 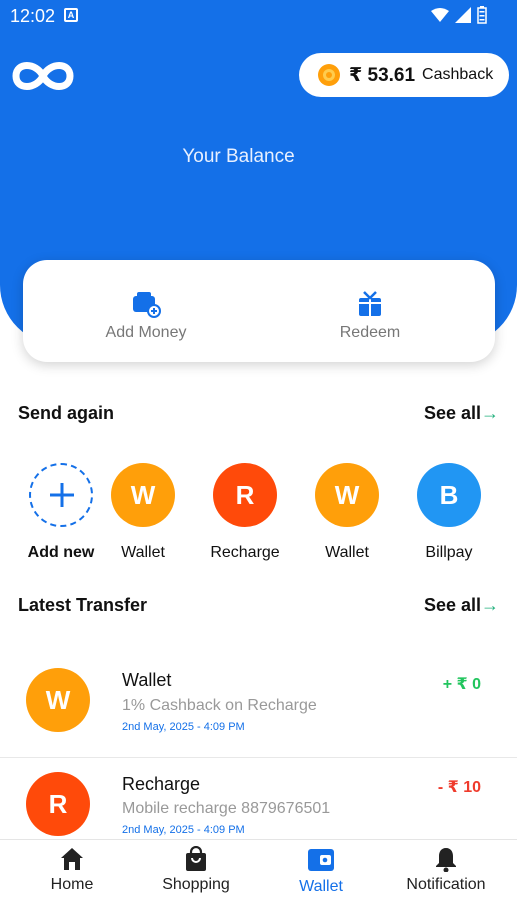 I want to click on shopping-bag-icon, so click(x=196, y=858).